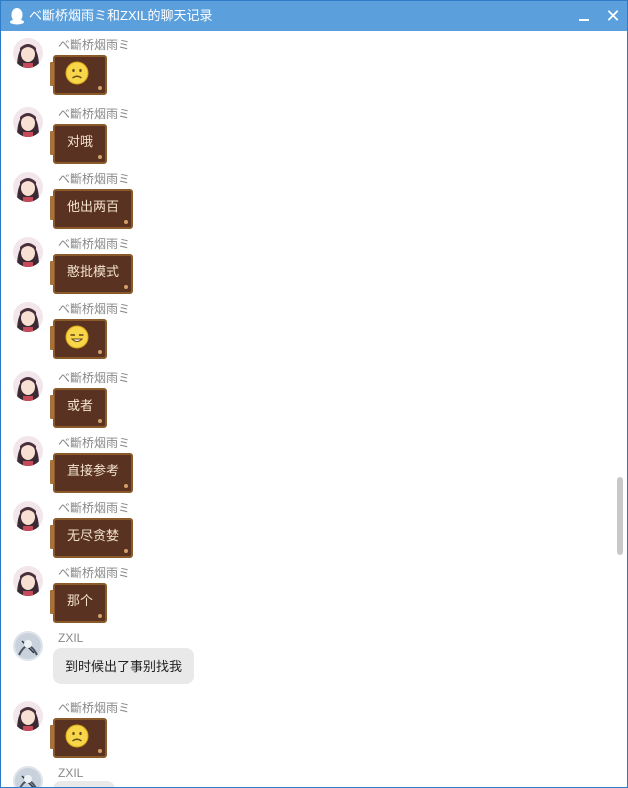 This screenshot has height=788, width=628. Describe the element at coordinates (301, 397) in the screenshot. I see `message-item: ベ斷桥烟雨ミ 或者` at that location.